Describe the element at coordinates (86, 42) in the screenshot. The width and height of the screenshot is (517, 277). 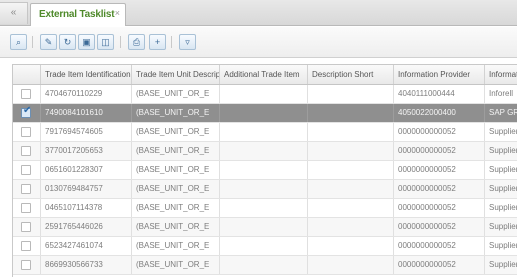
I see `window-icon: ▣` at that location.